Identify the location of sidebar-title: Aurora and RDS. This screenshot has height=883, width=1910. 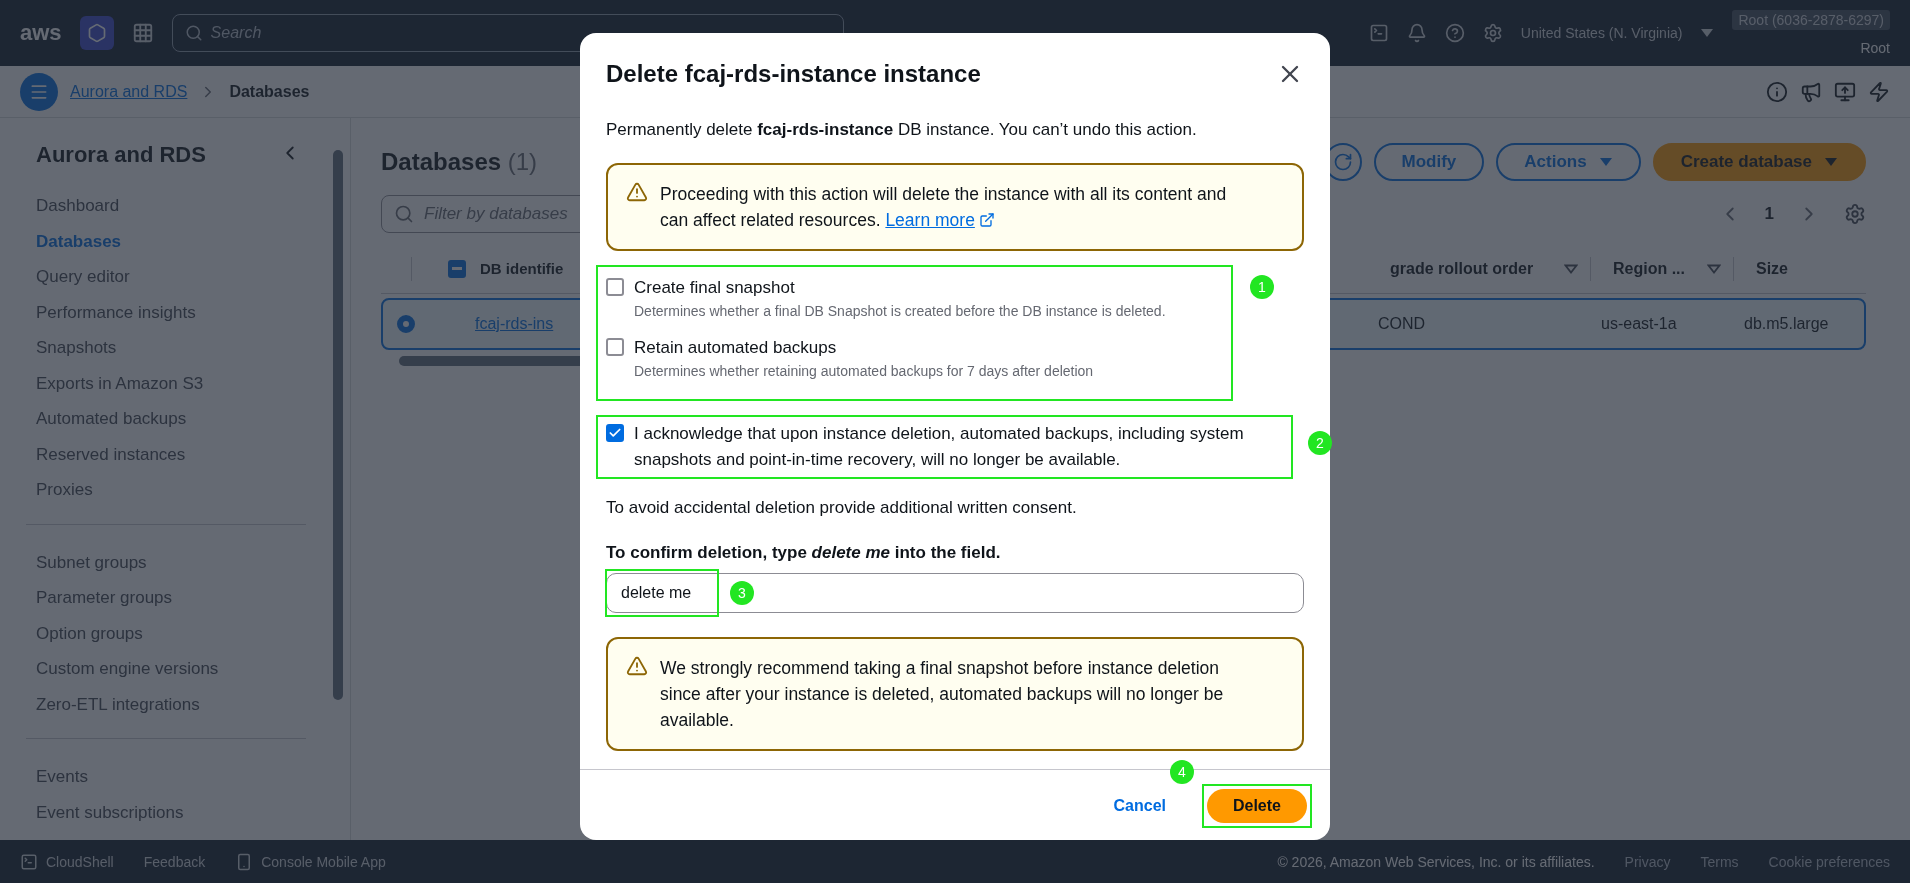
(121, 155).